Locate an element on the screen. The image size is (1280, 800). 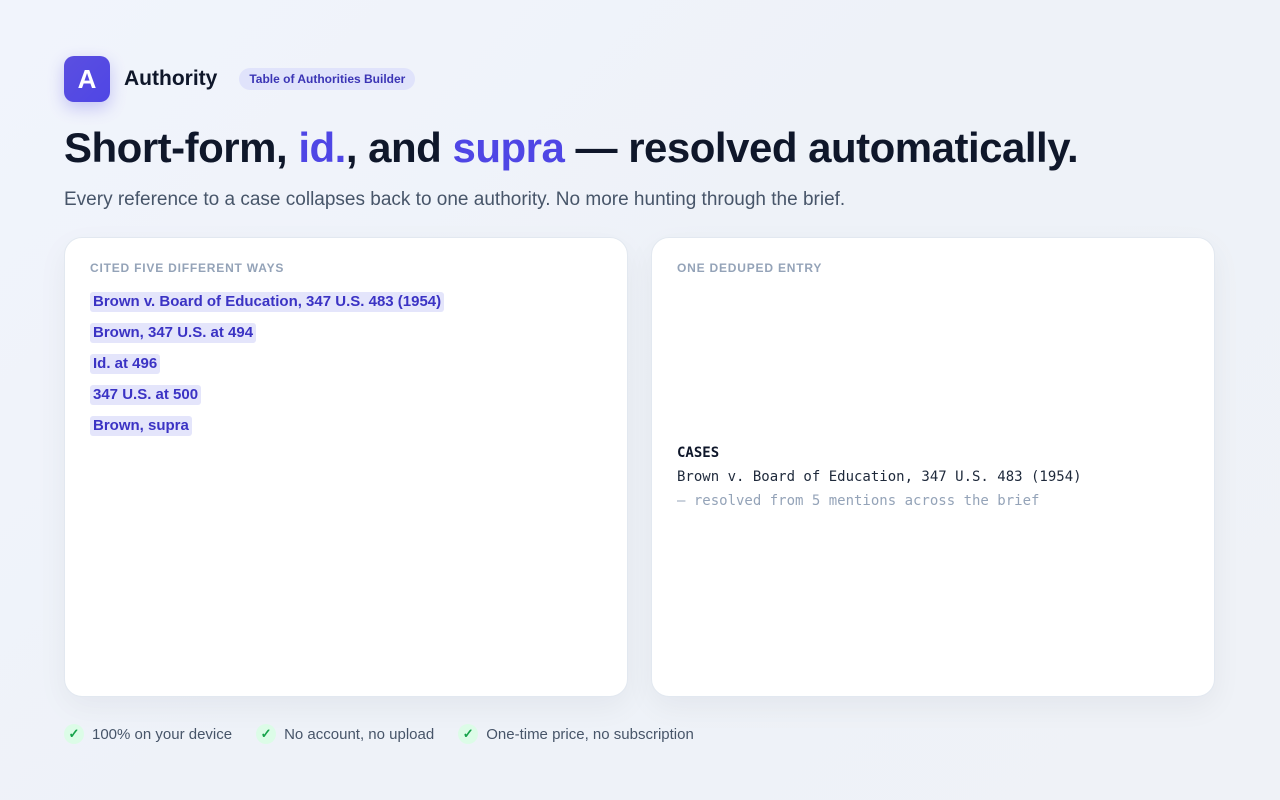
app-header: A Authority Table of Authorities Builder is located at coordinates (240, 79).